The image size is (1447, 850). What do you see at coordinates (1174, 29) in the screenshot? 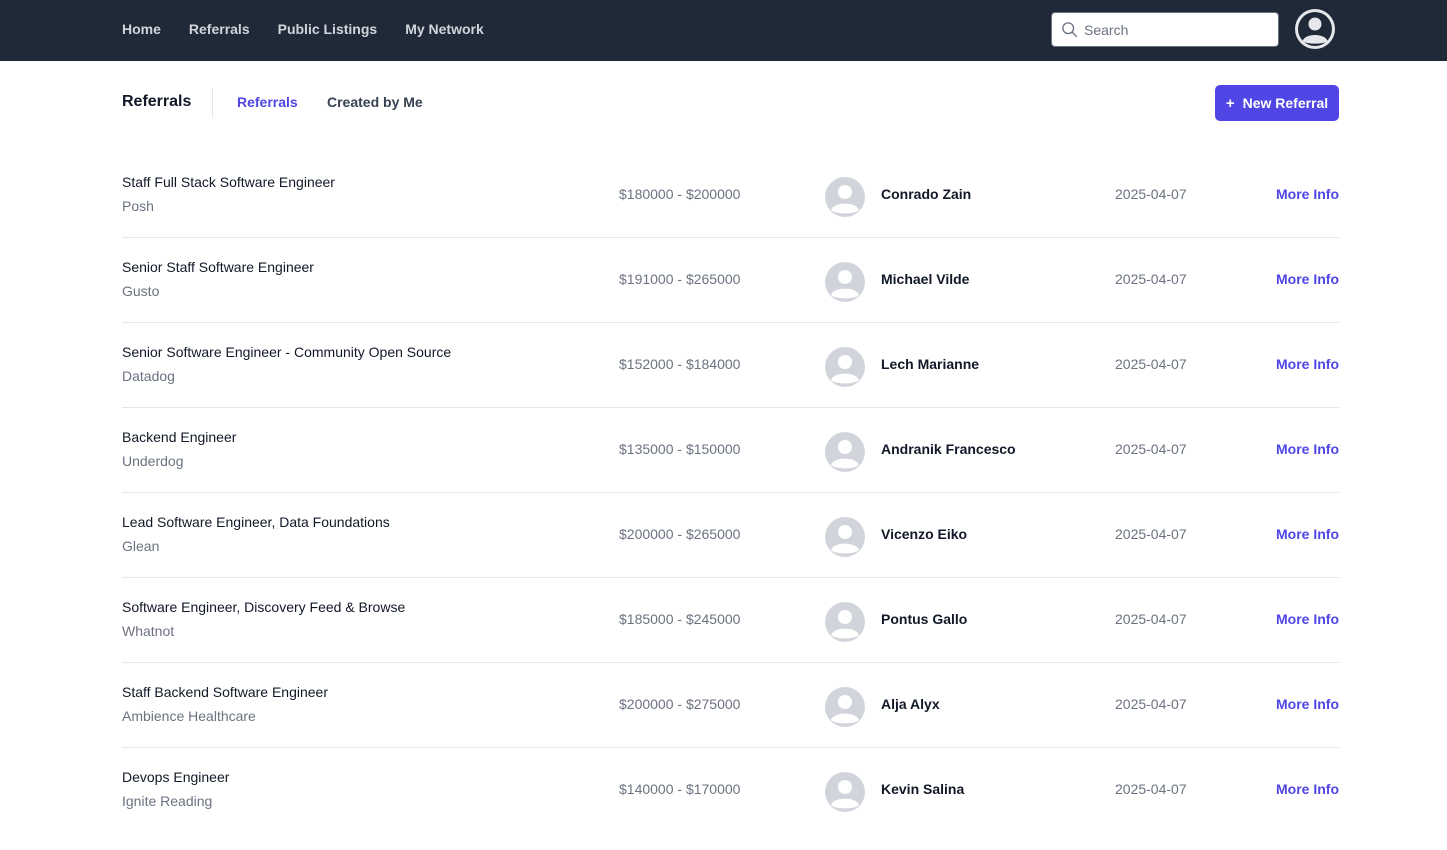
I see `search-input` at bounding box center [1174, 29].